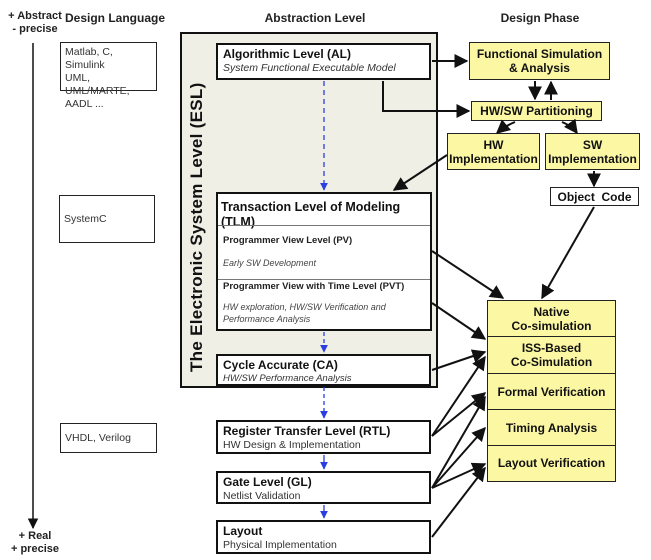 The width and height of the screenshot is (651, 560). Describe the element at coordinates (568, 253) in the screenshot. I see `arrow-objectcode-native` at that location.